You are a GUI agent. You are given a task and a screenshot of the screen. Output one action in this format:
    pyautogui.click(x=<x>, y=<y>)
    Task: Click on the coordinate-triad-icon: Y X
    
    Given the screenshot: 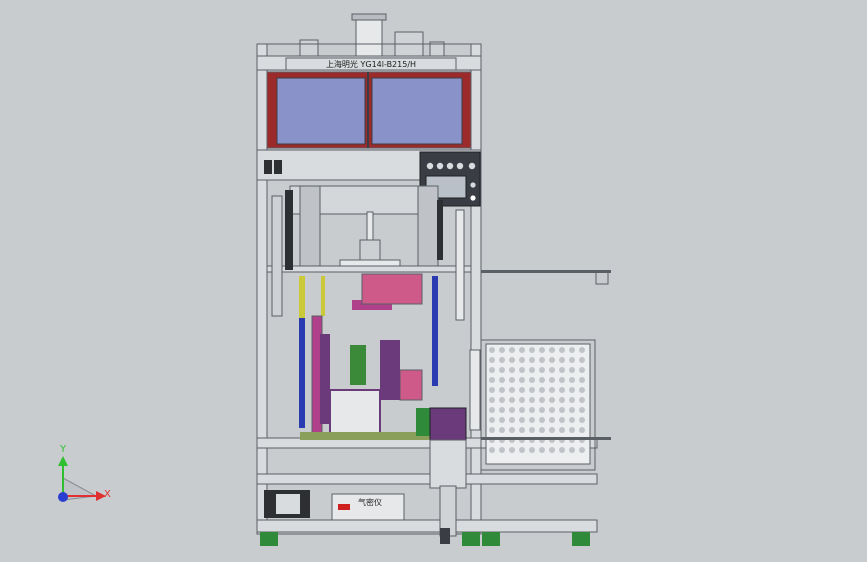 What is the action you would take?
    pyautogui.click(x=84, y=473)
    